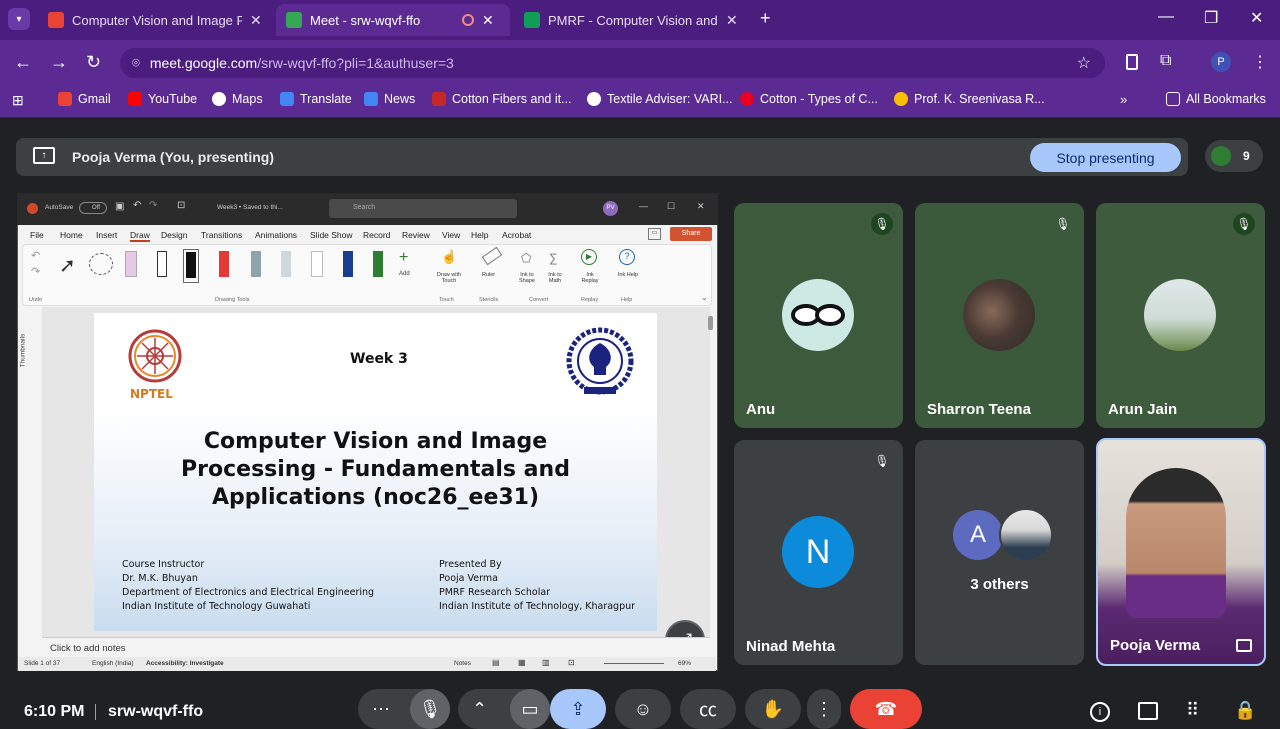 The height and width of the screenshot is (729, 1280). I want to click on add-pen-icon: +, so click(403, 258).